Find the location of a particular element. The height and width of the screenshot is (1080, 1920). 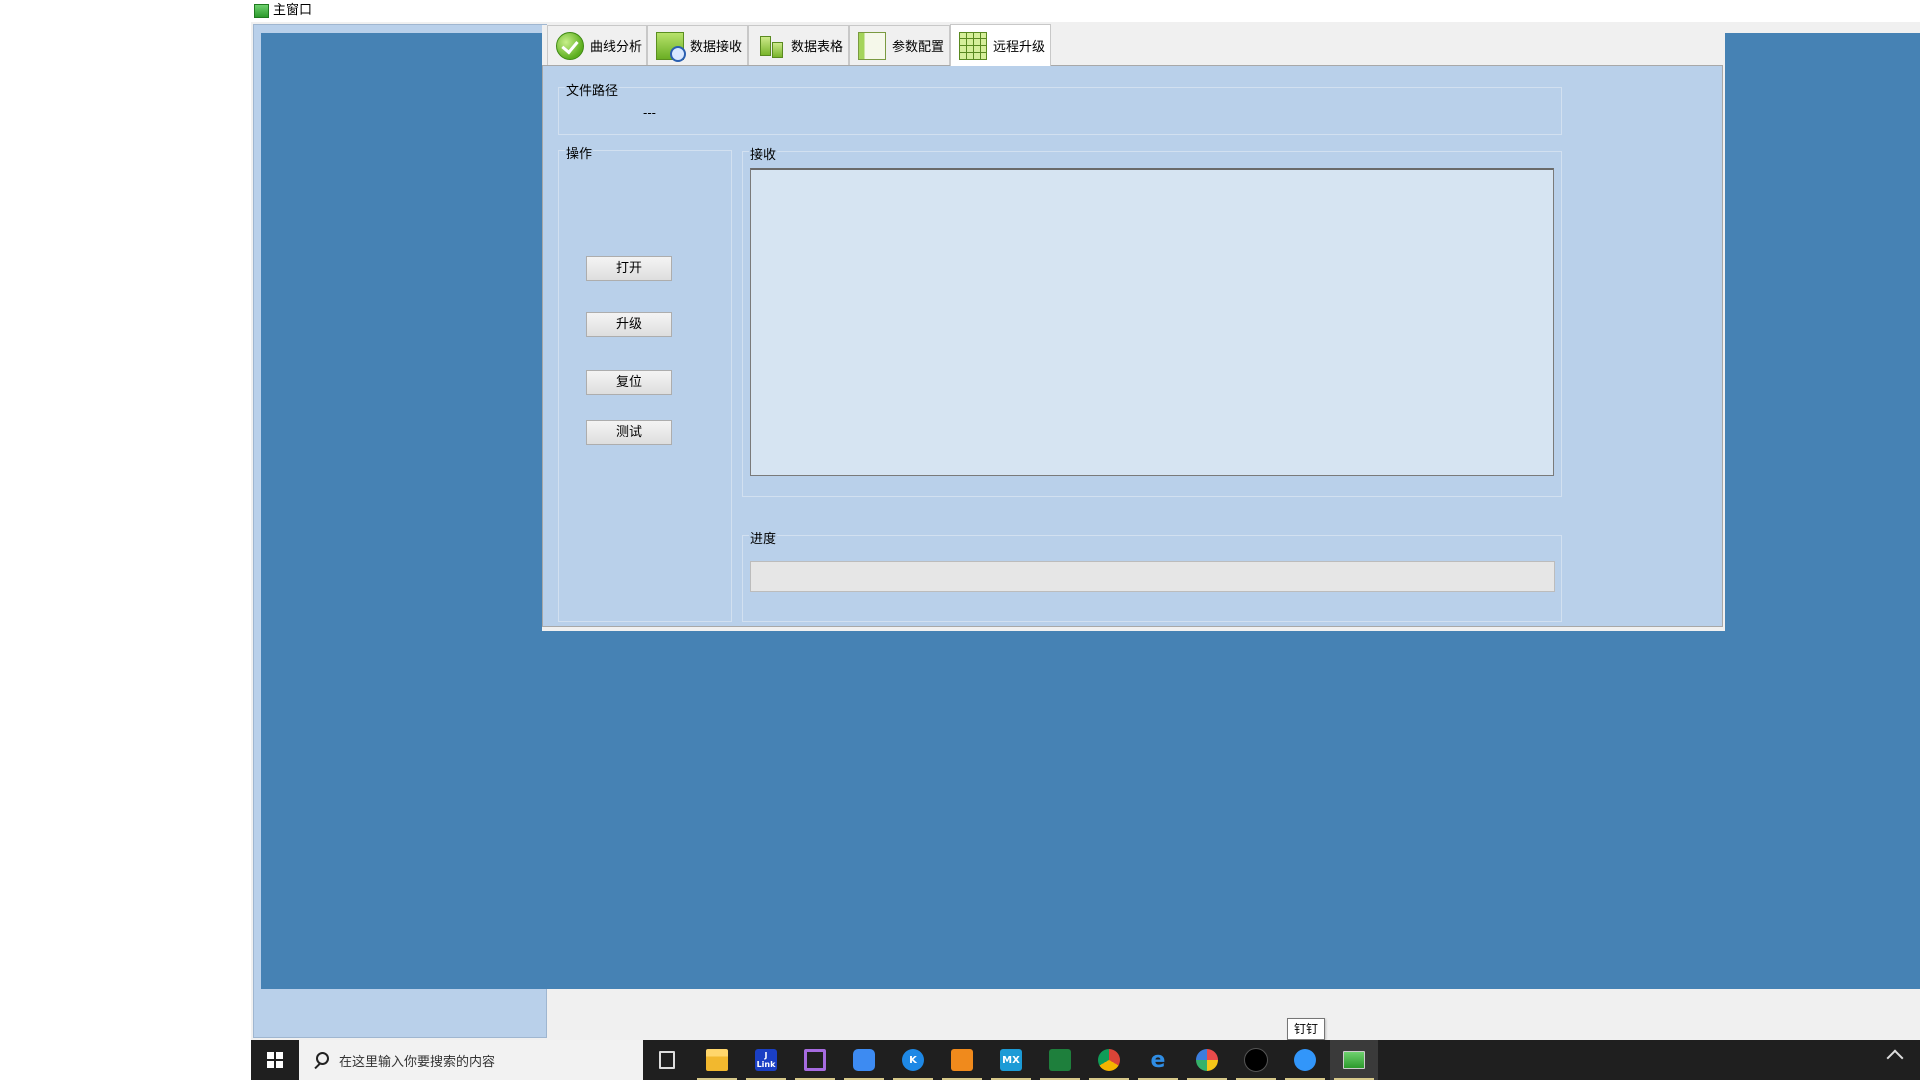

kugou-icon: K is located at coordinates (913, 1060).